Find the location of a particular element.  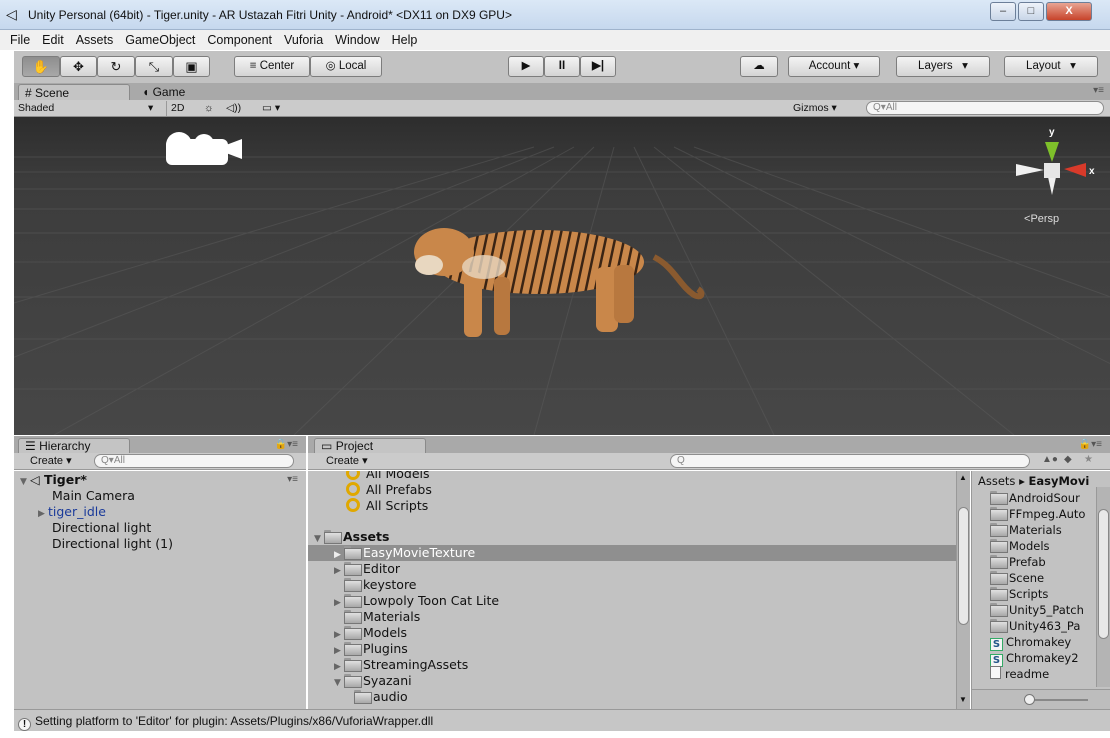

camera-gizmo-icon is located at coordinates (204, 148).